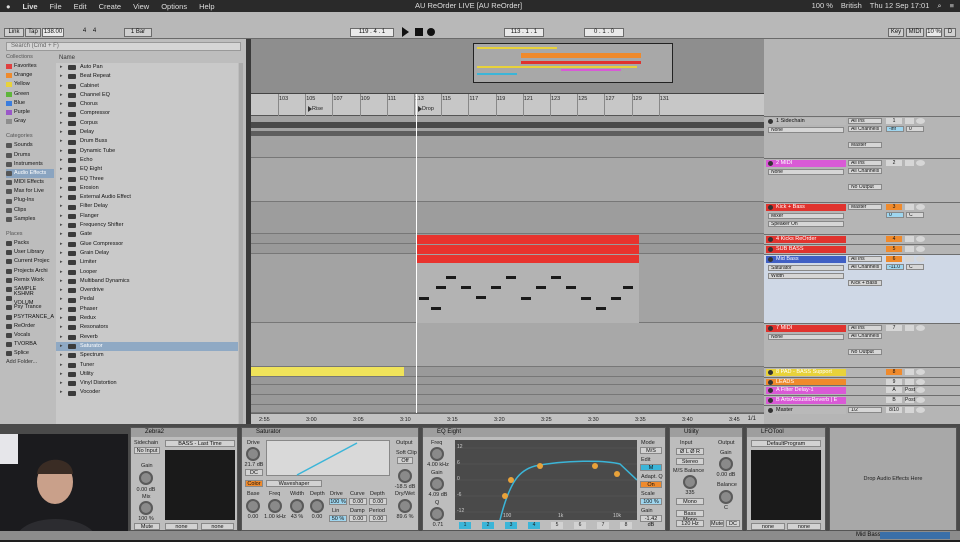 Image resolution: width=960 pixels, height=542 pixels. I want to click on track-header: B ArtsAcousticReverb | E B Post, so click(862, 400).